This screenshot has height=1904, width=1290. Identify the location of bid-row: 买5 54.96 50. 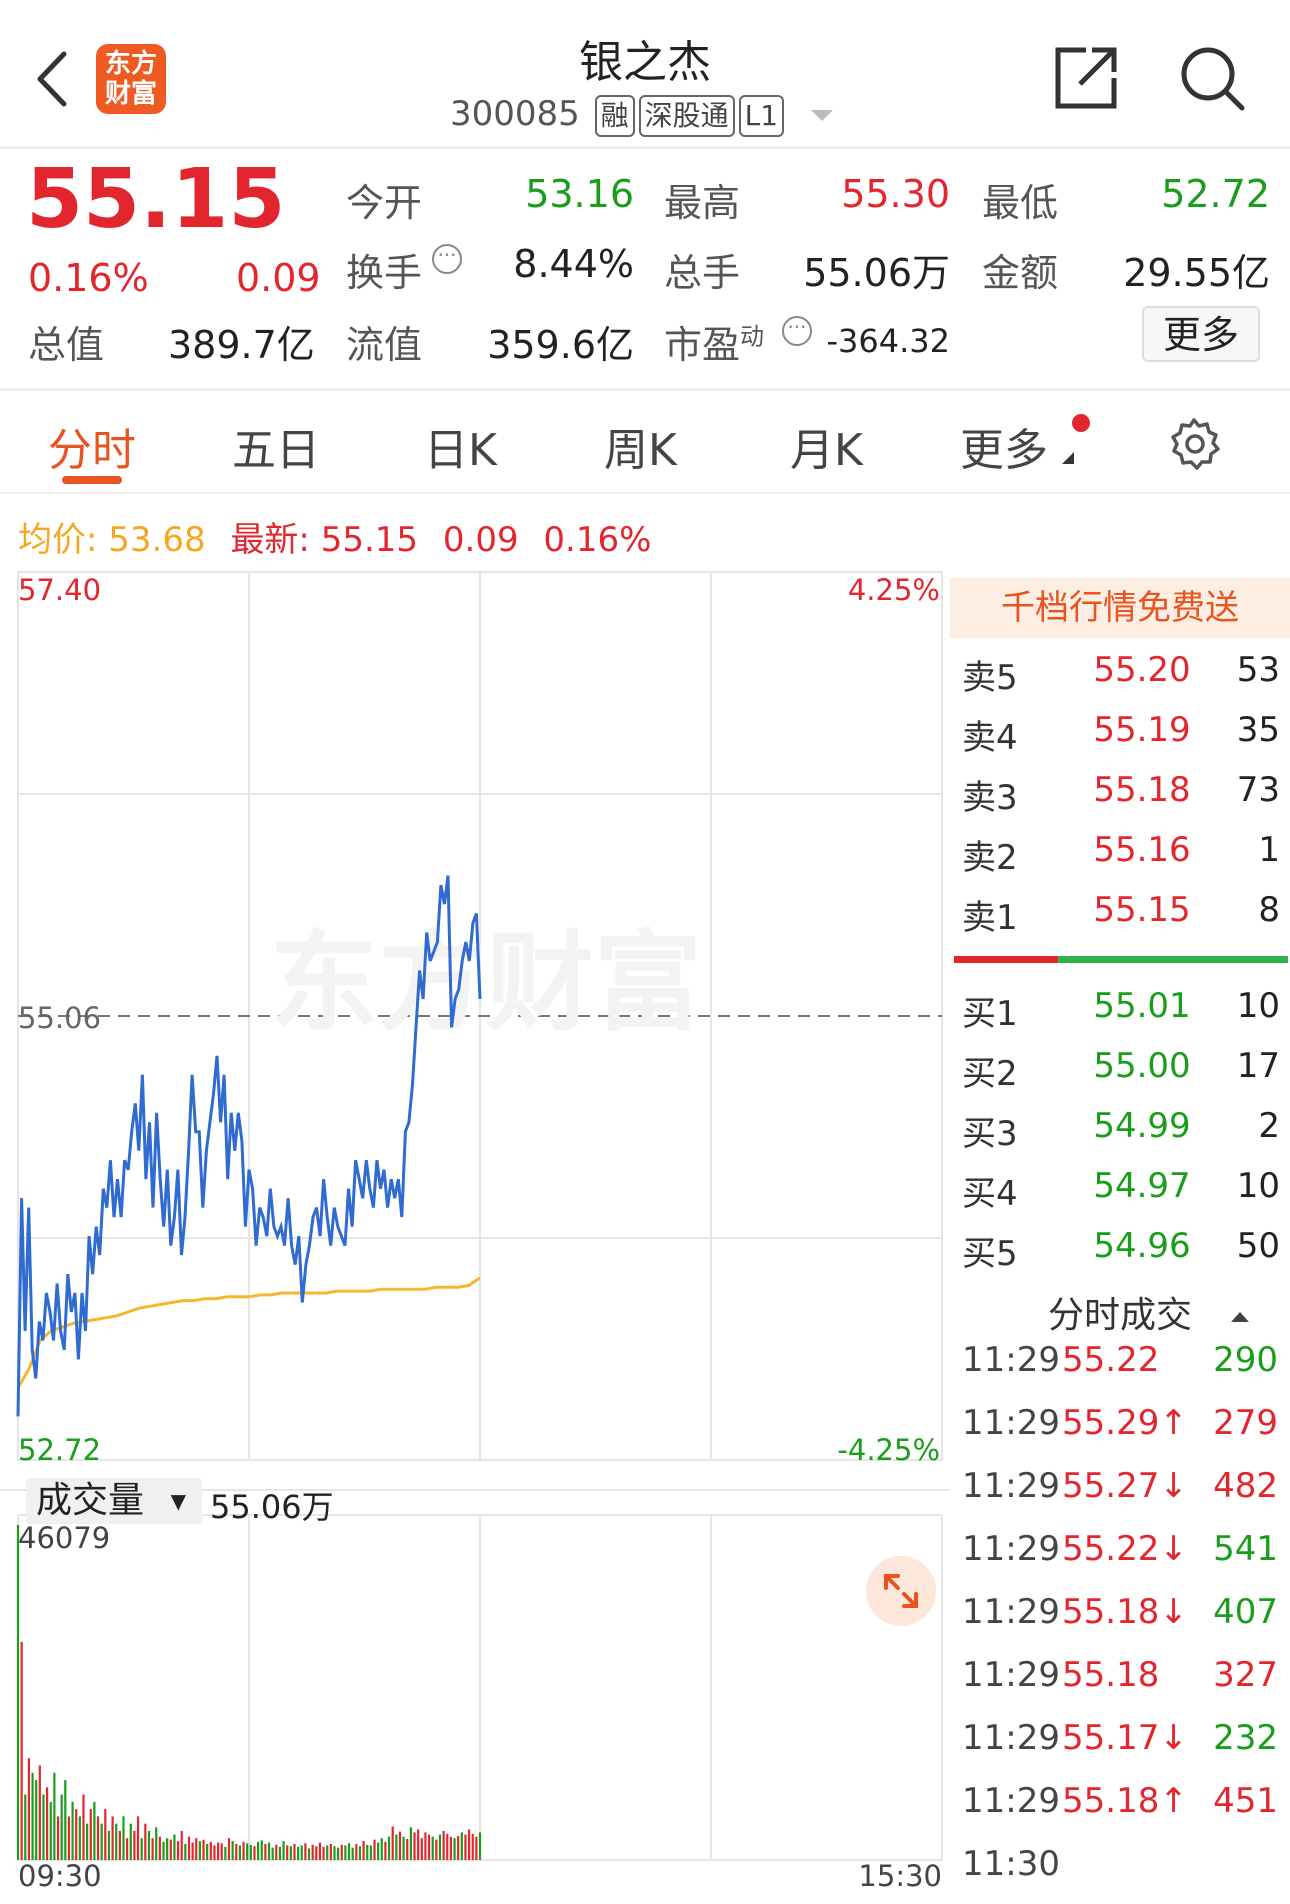
(1121, 1256).